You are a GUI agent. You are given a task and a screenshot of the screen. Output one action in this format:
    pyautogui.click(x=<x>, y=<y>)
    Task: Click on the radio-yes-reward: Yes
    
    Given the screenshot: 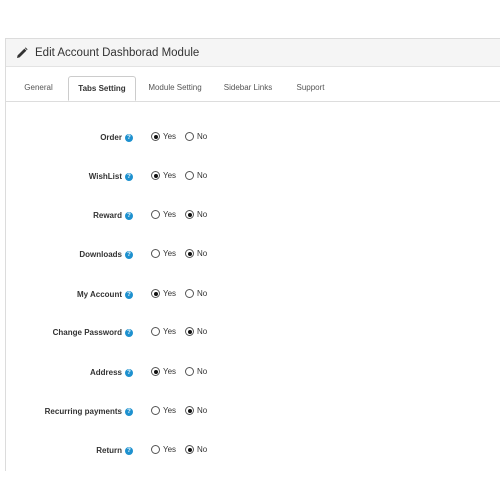 What is the action you would take?
    pyautogui.click(x=163, y=214)
    